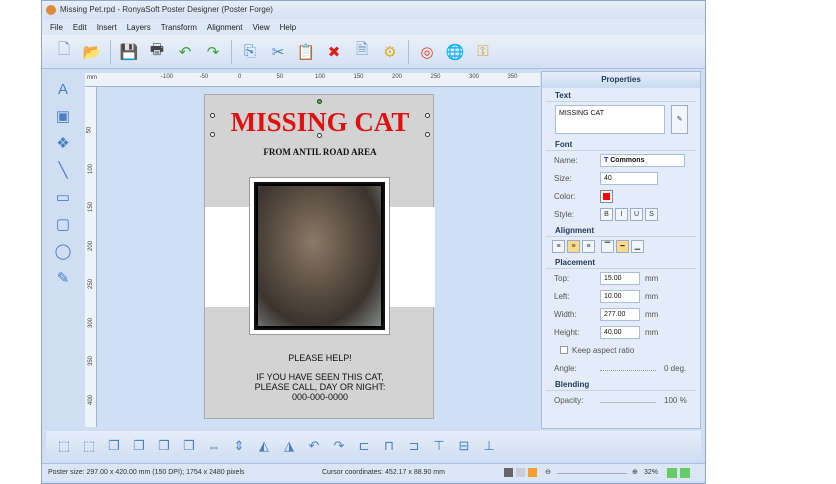 This screenshot has height=484, width=836. What do you see at coordinates (63, 170) in the screenshot?
I see `line-tool-button: ╲` at bounding box center [63, 170].